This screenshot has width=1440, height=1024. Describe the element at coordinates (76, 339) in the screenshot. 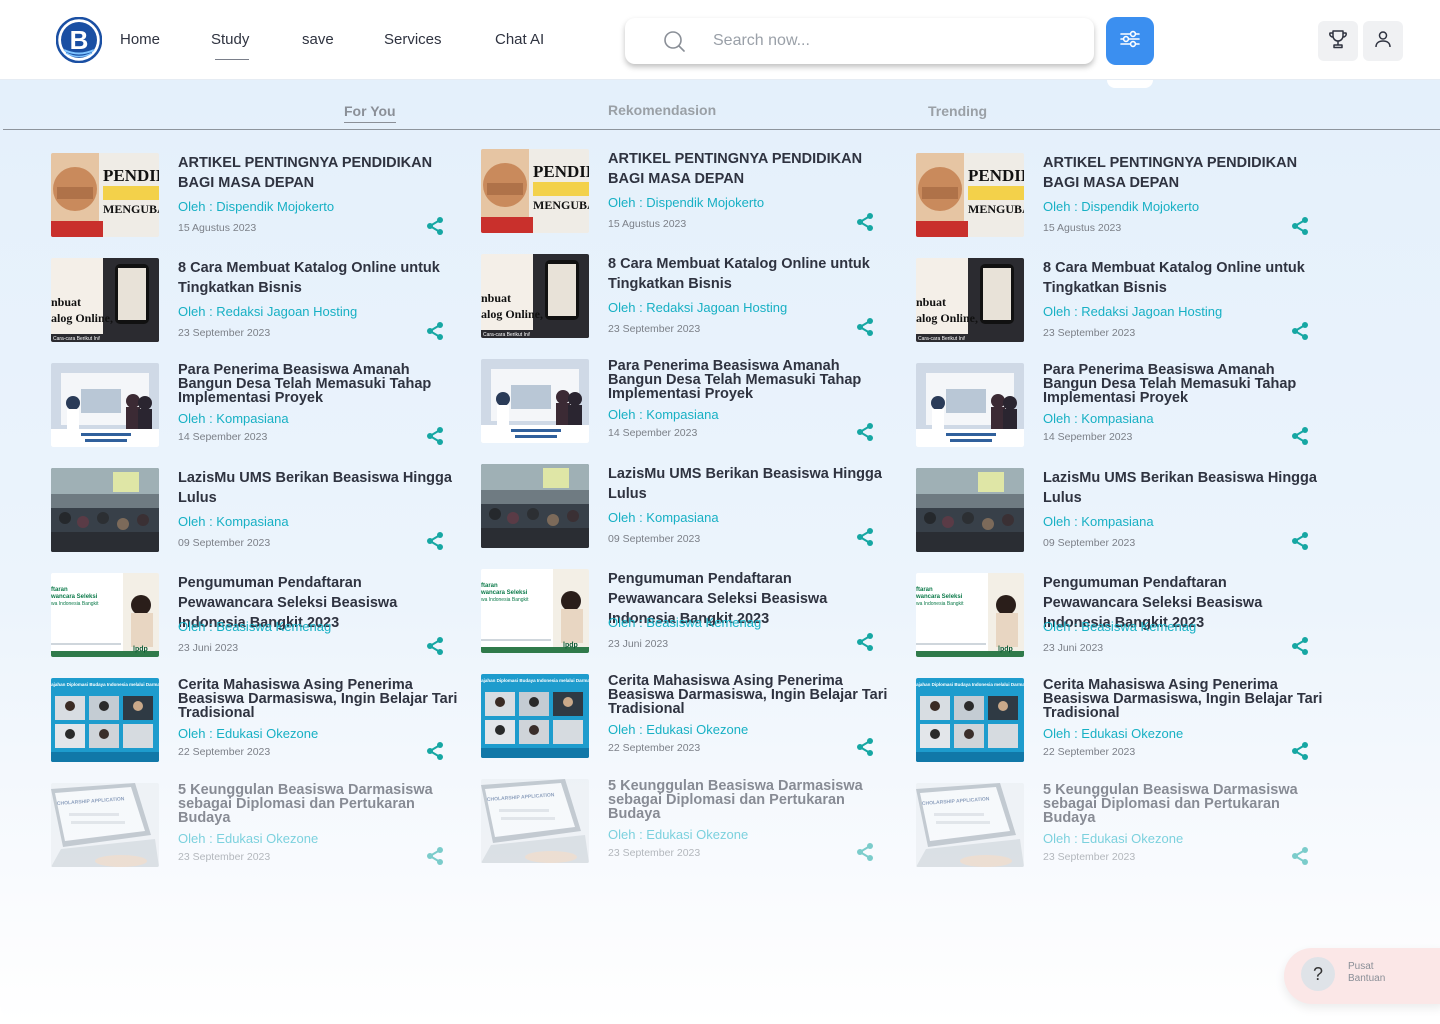

I see `svg-text: Cara-cara Berikut Ini!` at that location.